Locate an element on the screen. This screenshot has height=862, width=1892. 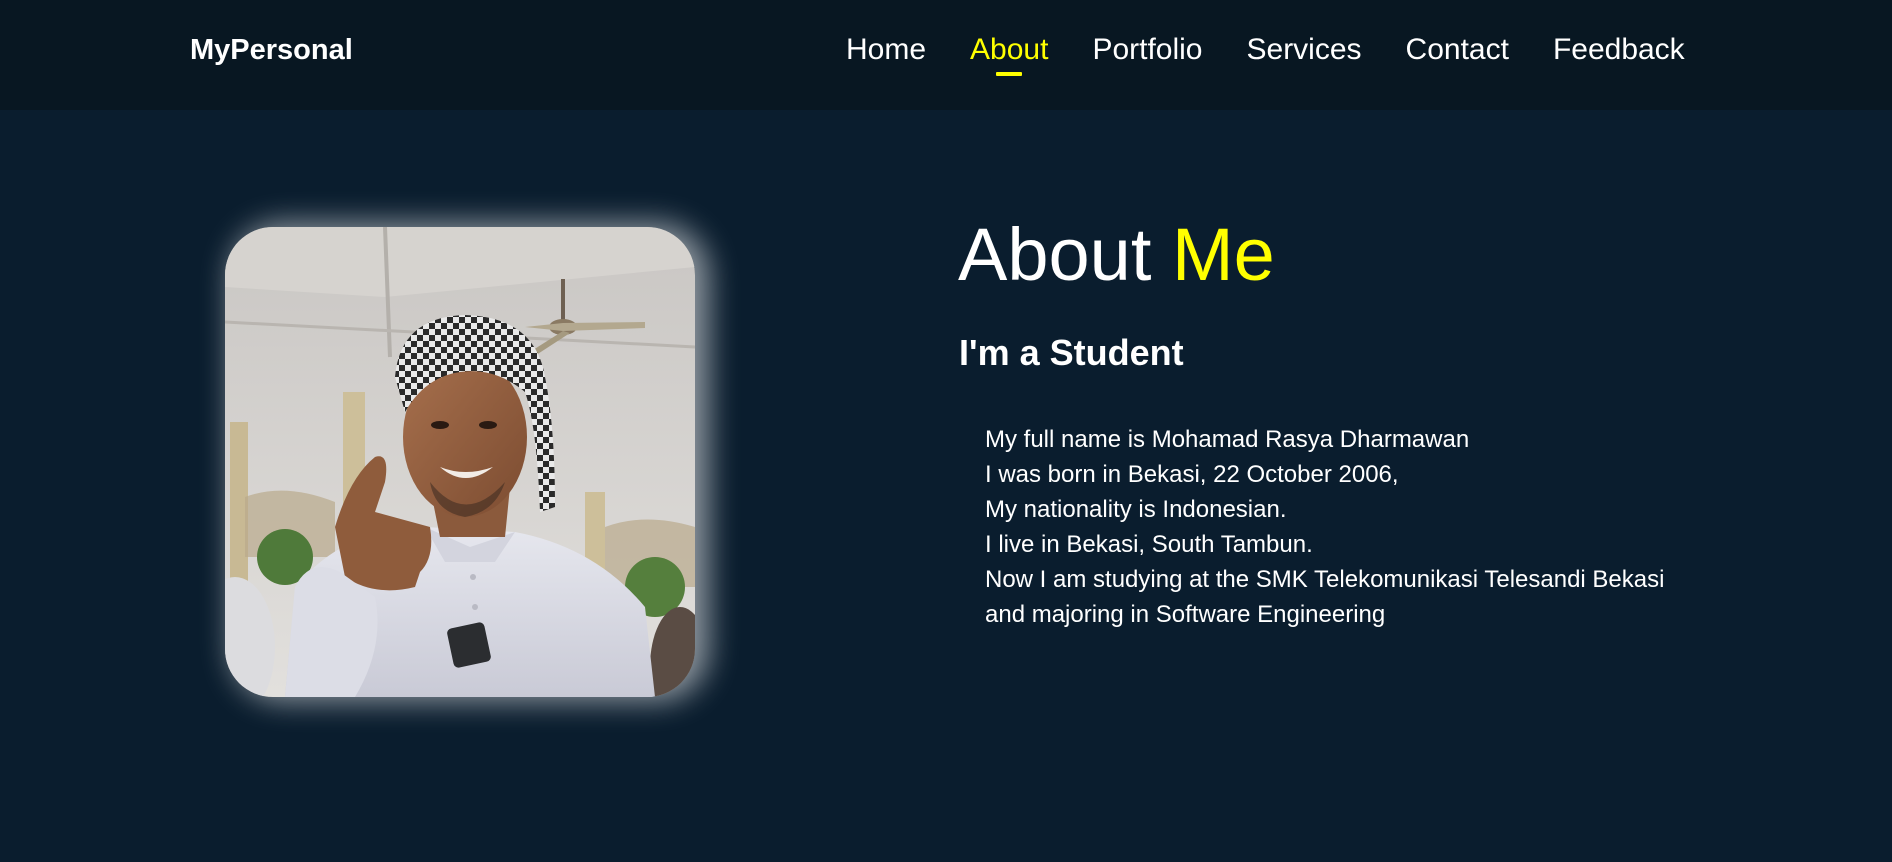
bio-line: I was born in Bekasi, 22 October 2006, is located at coordinates (1192, 474).